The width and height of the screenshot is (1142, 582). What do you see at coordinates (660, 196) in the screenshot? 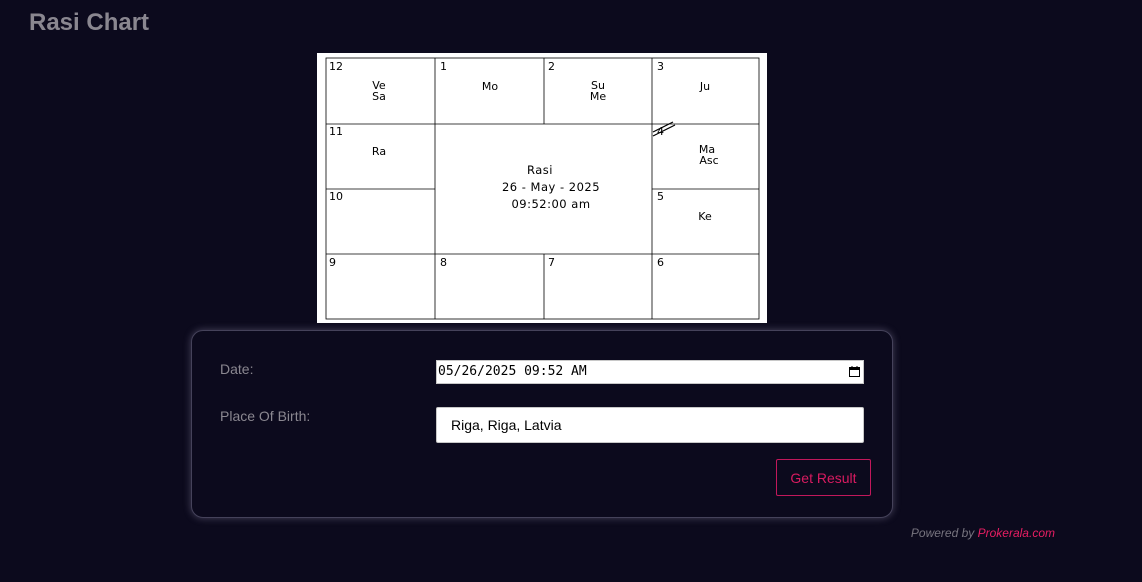
I see `house-number-5: 5` at bounding box center [660, 196].